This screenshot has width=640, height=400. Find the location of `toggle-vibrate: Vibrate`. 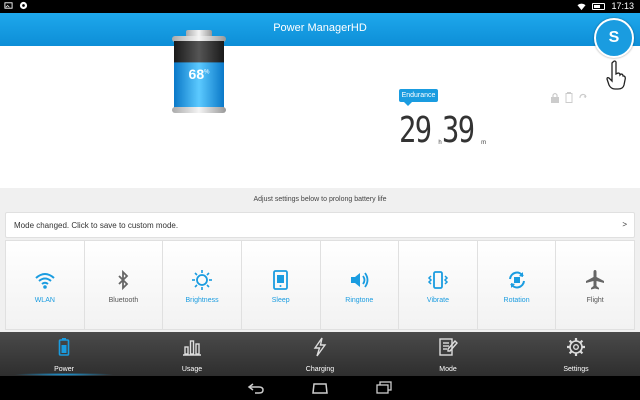

toggle-vibrate: Vibrate is located at coordinates (438, 285).